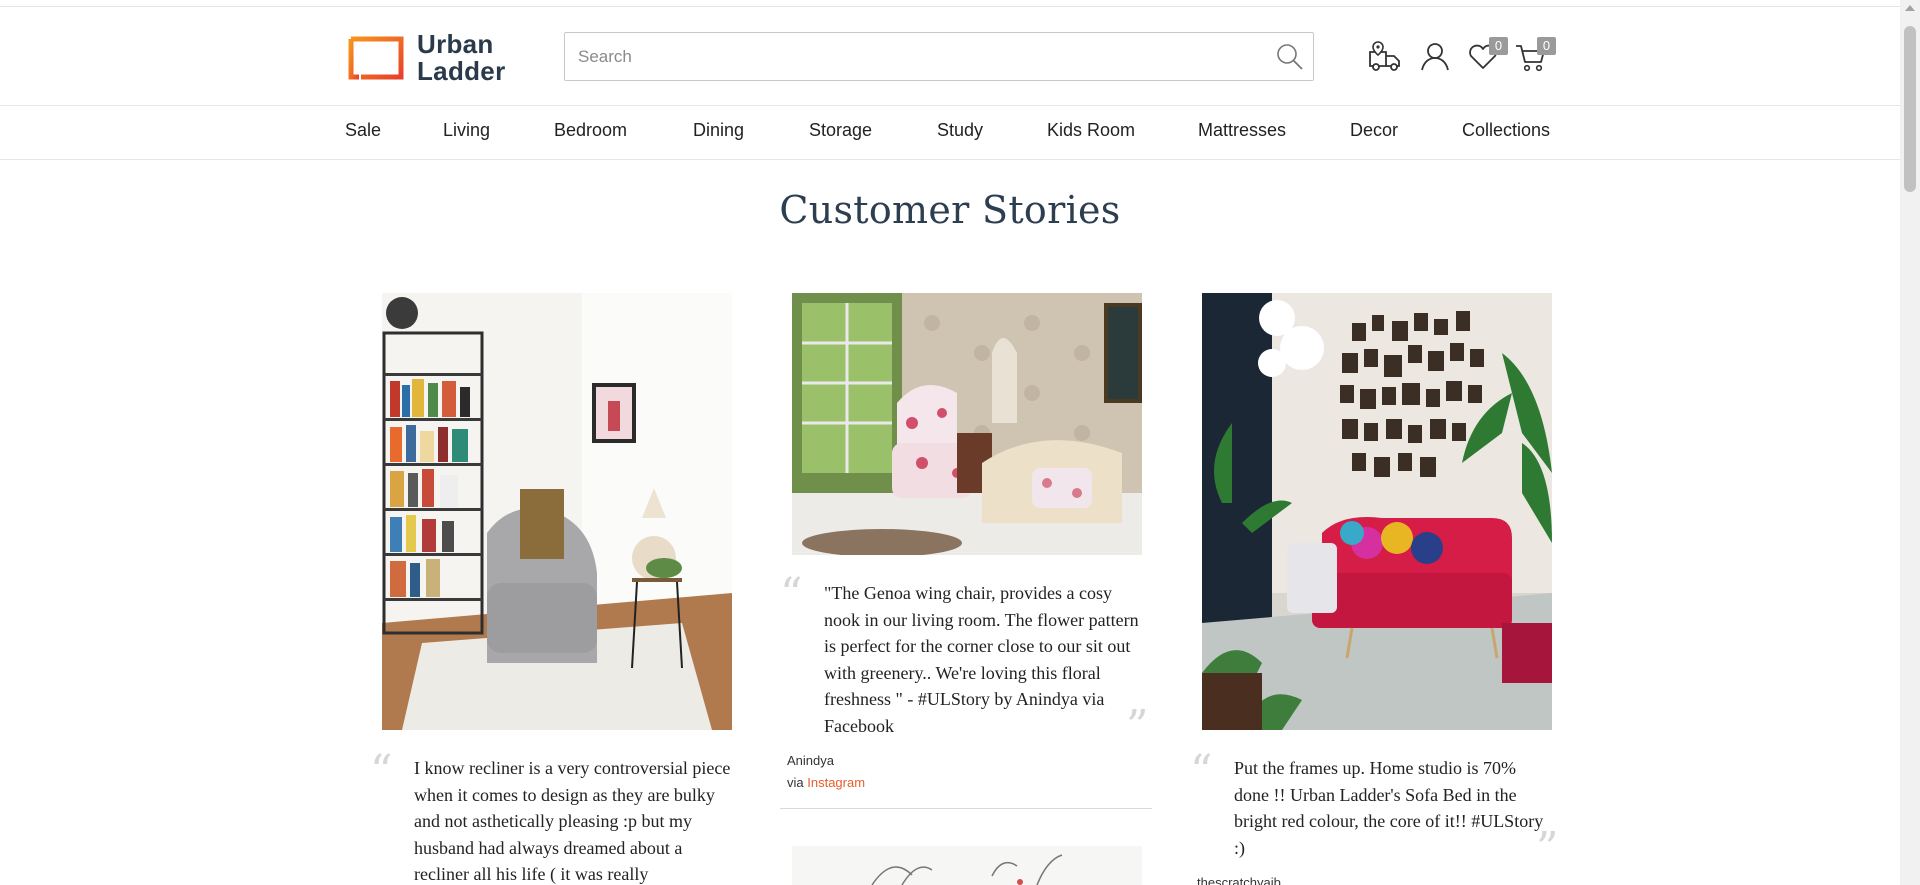  What do you see at coordinates (966, 808) in the screenshot?
I see `story-divider` at bounding box center [966, 808].